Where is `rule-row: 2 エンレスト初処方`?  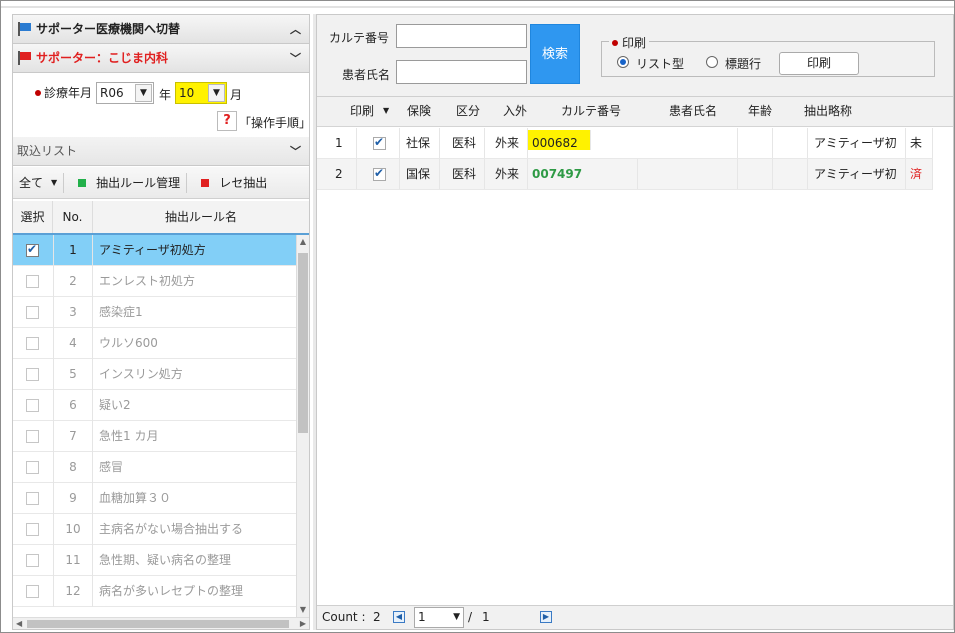
rule-row: 2 エンレスト初処方 is located at coordinates (154, 281).